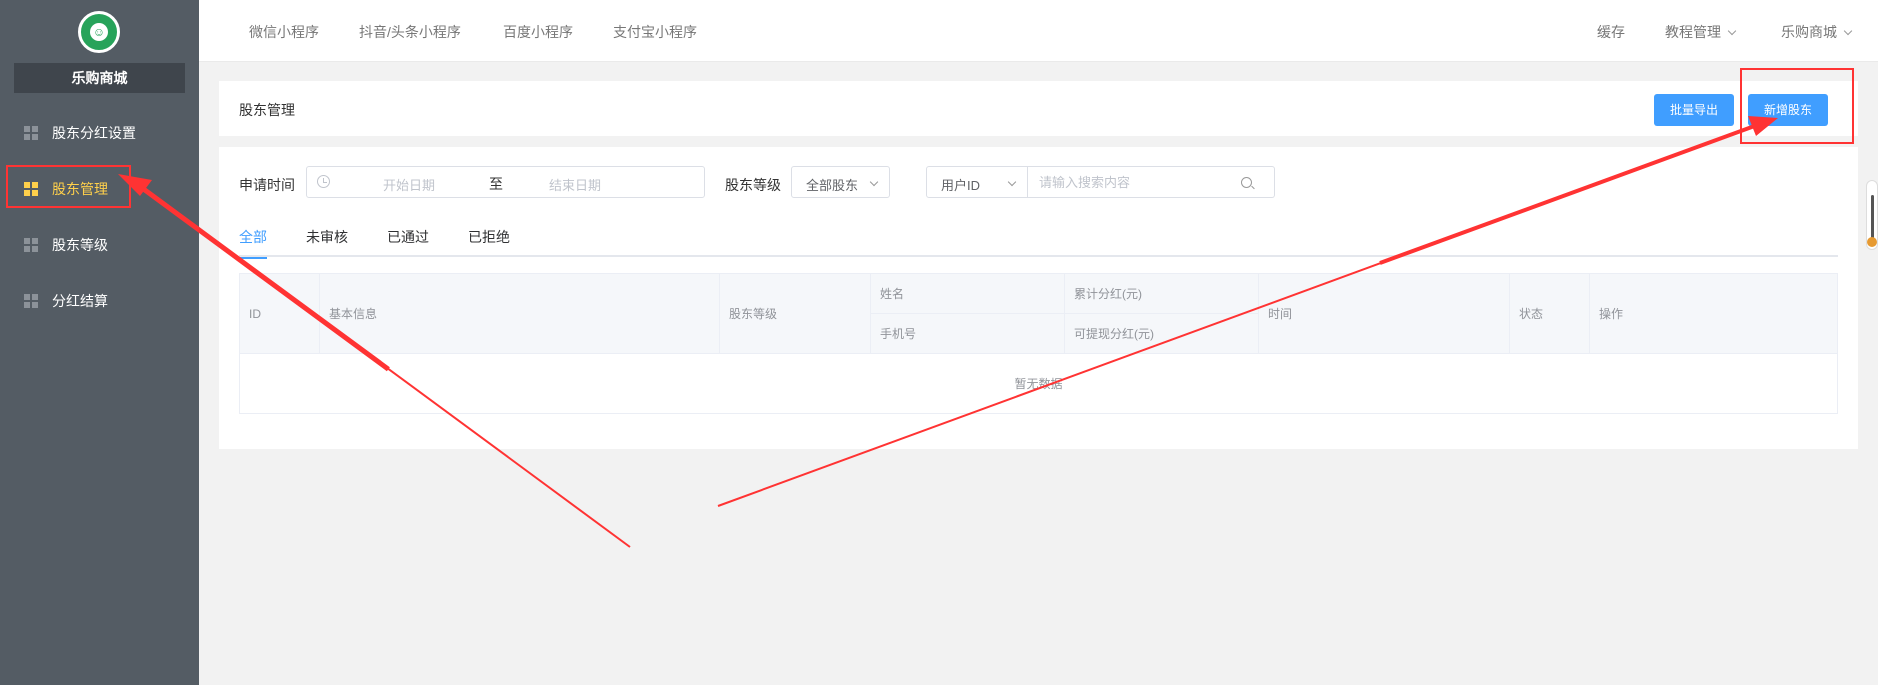  What do you see at coordinates (489, 242) in the screenshot?
I see `tab-rejected: 已拒绝` at bounding box center [489, 242].